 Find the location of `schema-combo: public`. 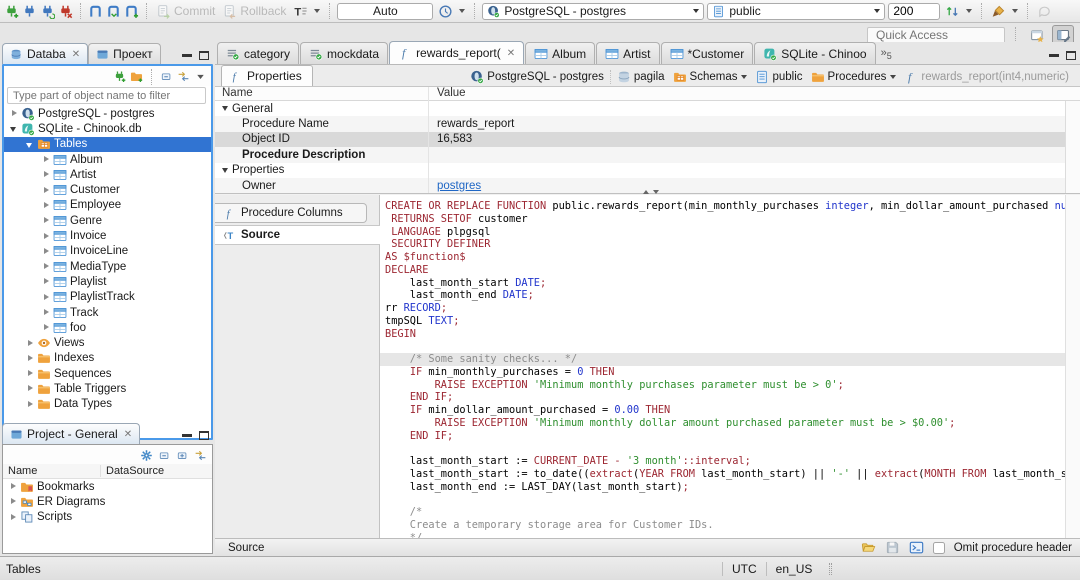

schema-combo: public is located at coordinates (796, 11).